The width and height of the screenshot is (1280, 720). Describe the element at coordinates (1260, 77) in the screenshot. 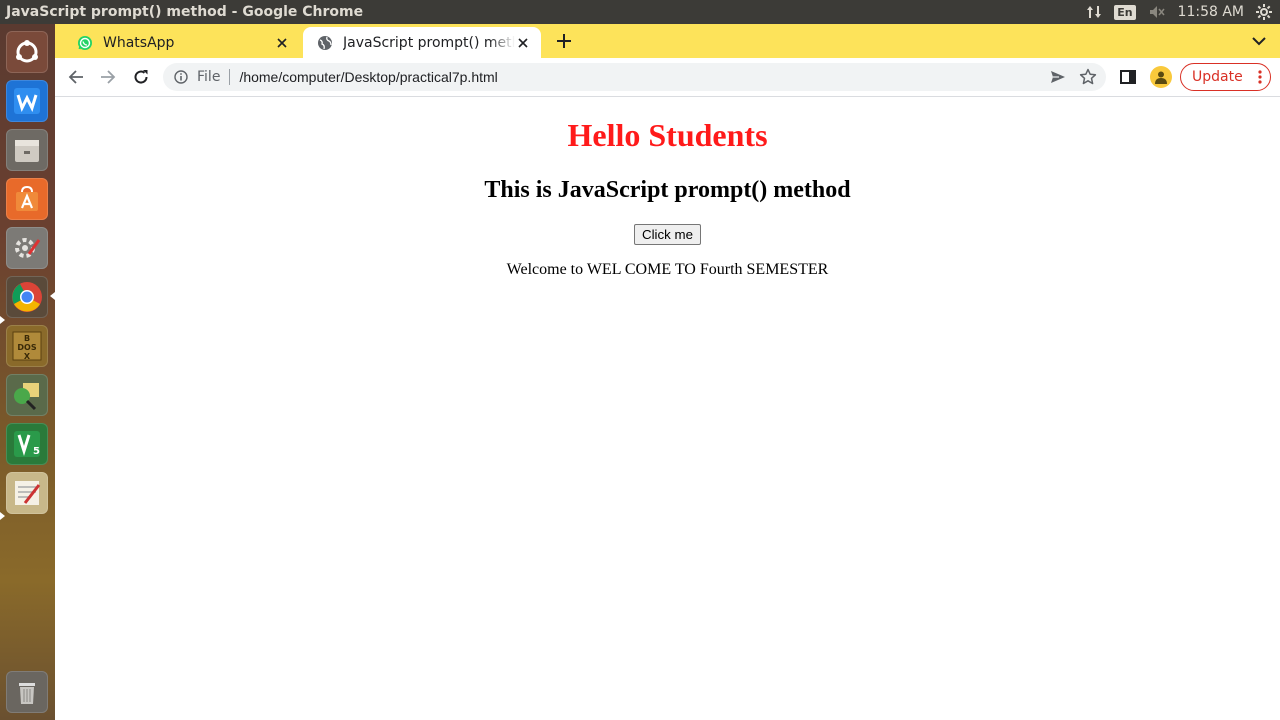

I see `more-menu-icon` at that location.